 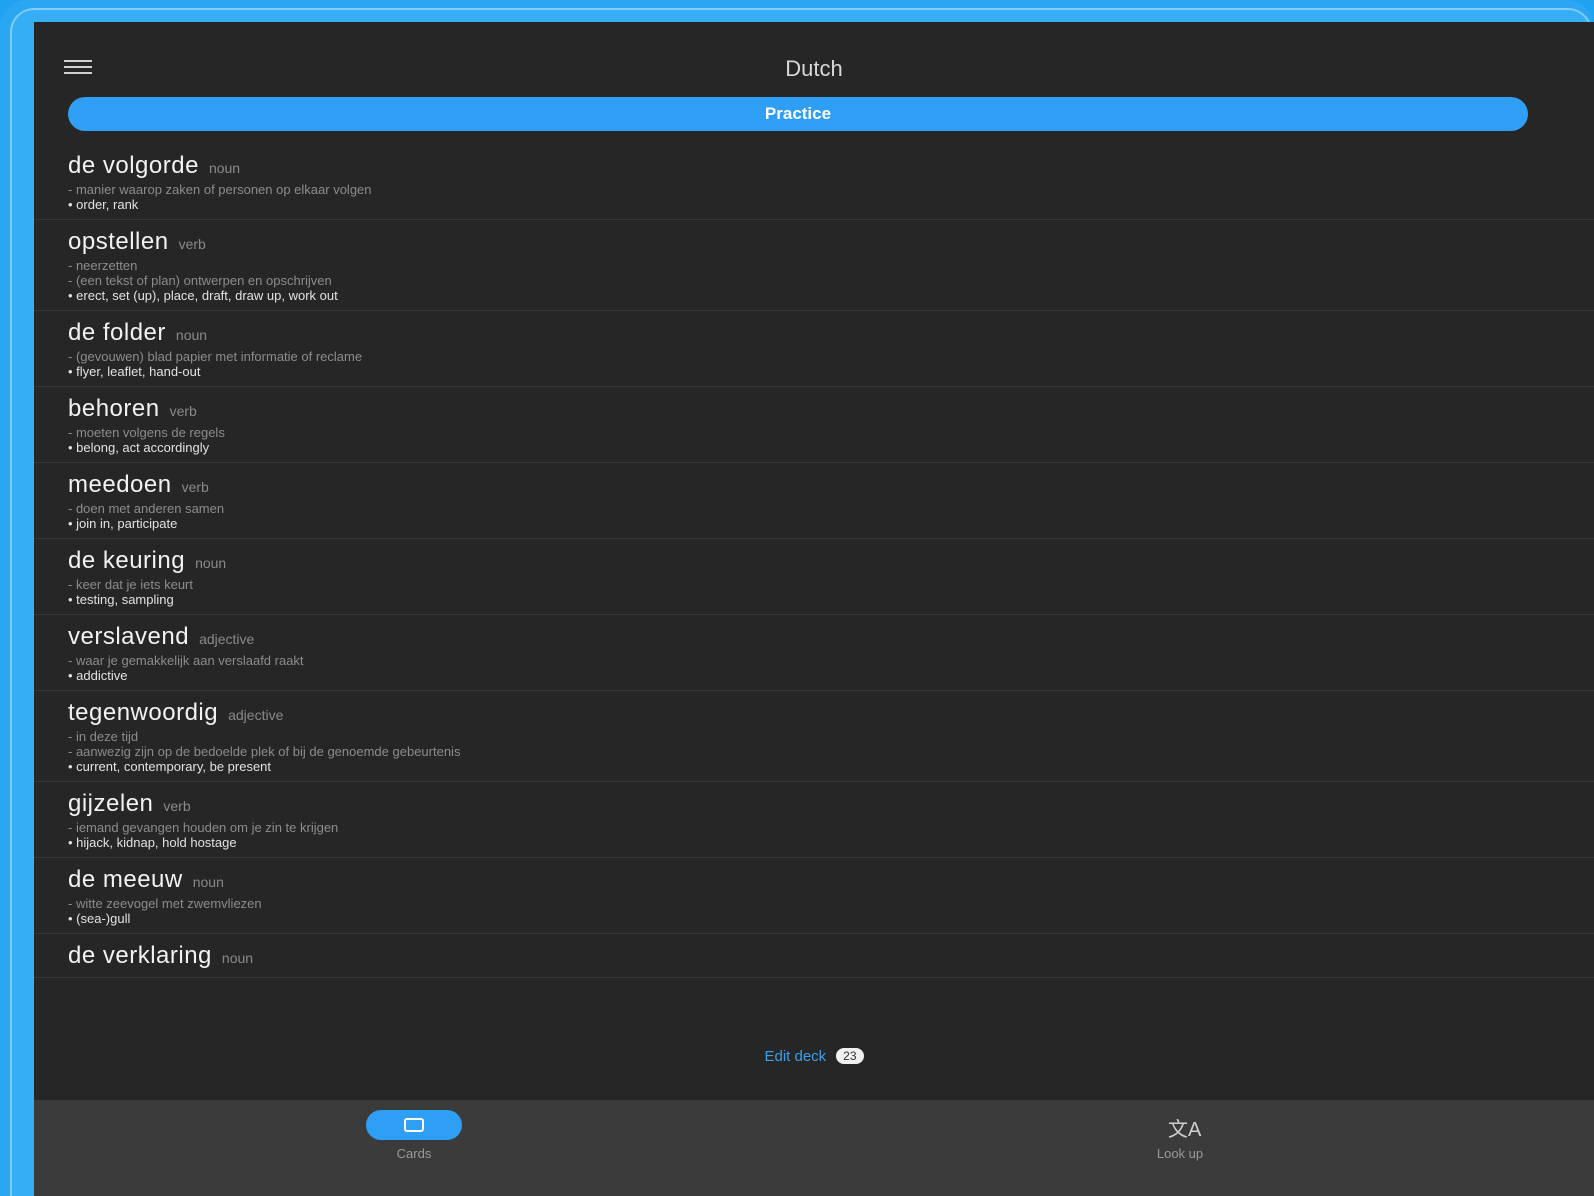 I want to click on word-term: tegenwoordig, so click(x=143, y=712).